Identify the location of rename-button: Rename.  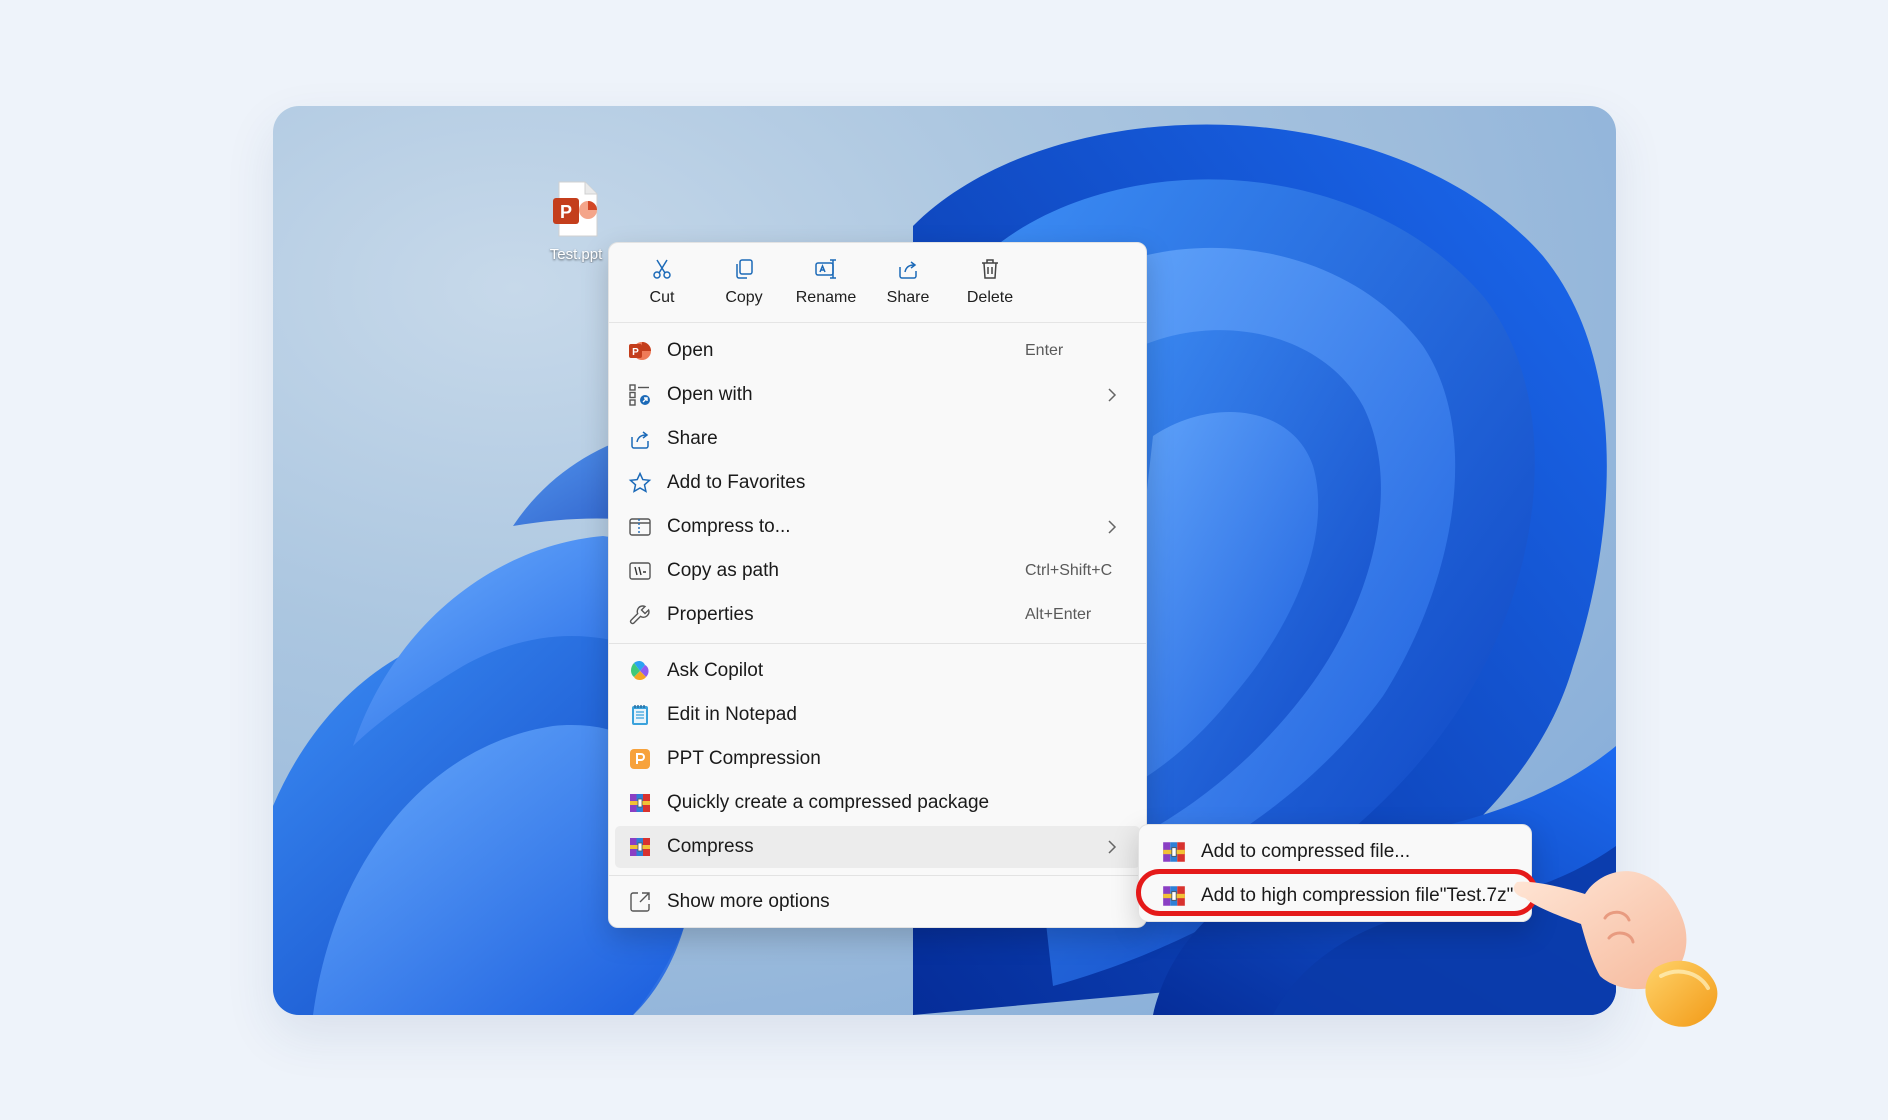
(826, 289).